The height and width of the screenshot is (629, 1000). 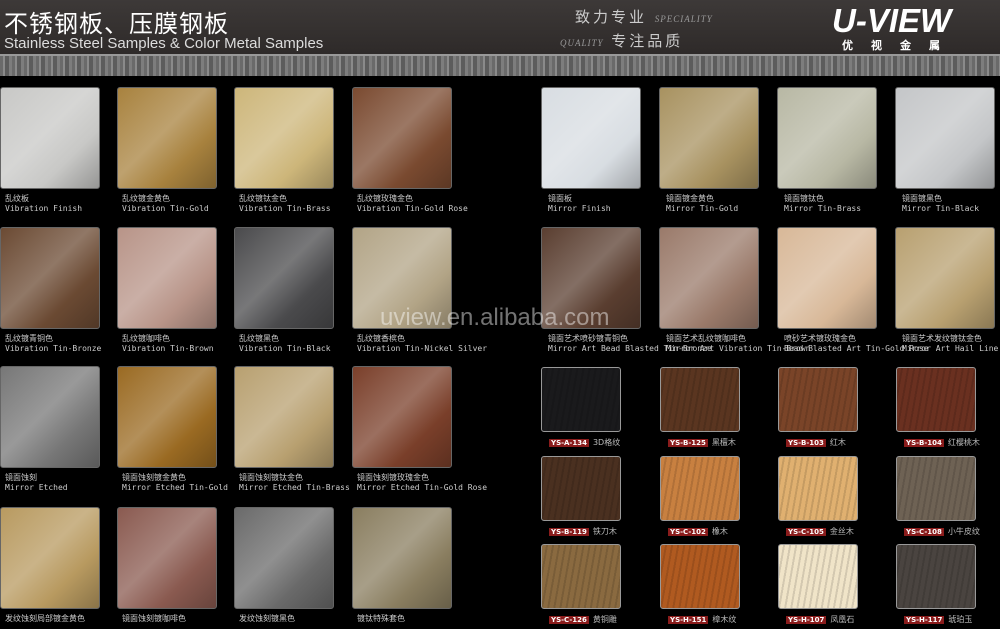 What do you see at coordinates (165, 208) in the screenshot?
I see `caption-en: Vibration Tin-Gold` at bounding box center [165, 208].